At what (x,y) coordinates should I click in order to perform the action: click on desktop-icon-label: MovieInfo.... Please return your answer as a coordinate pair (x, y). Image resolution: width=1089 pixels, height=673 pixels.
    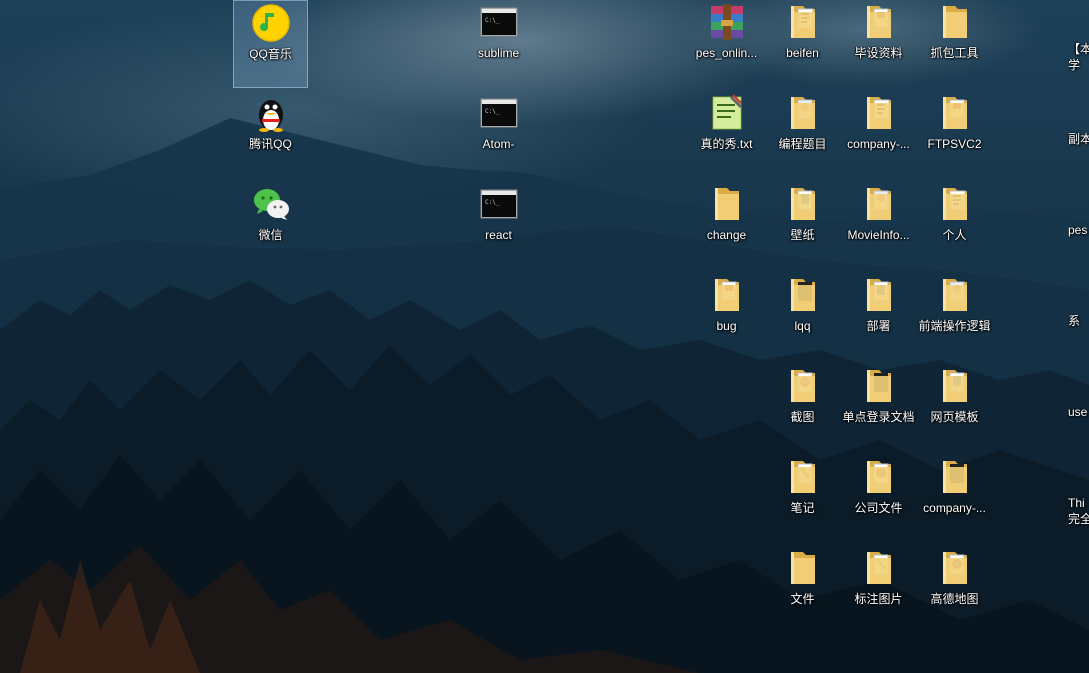
    Looking at the image, I should click on (878, 235).